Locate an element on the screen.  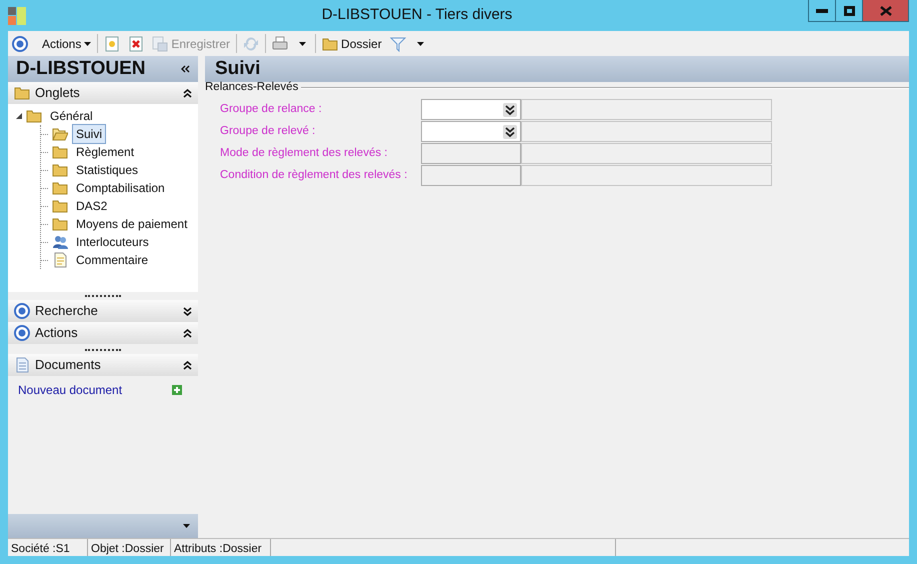
refresh-icon is located at coordinates (251, 44).